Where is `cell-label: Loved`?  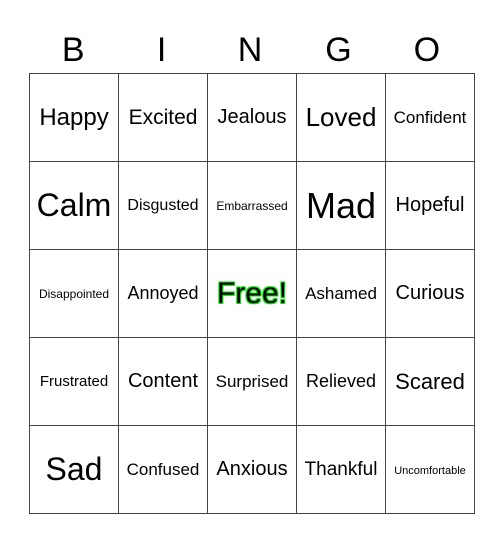 cell-label: Loved is located at coordinates (341, 117).